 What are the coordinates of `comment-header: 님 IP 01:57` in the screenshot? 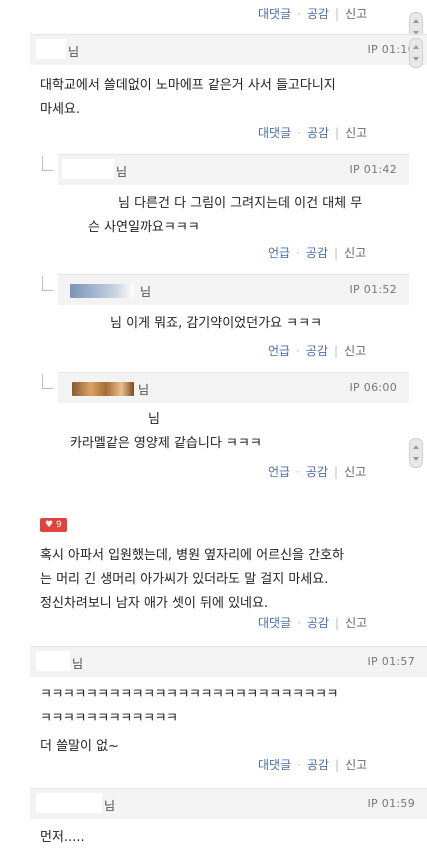 It's located at (228, 661).